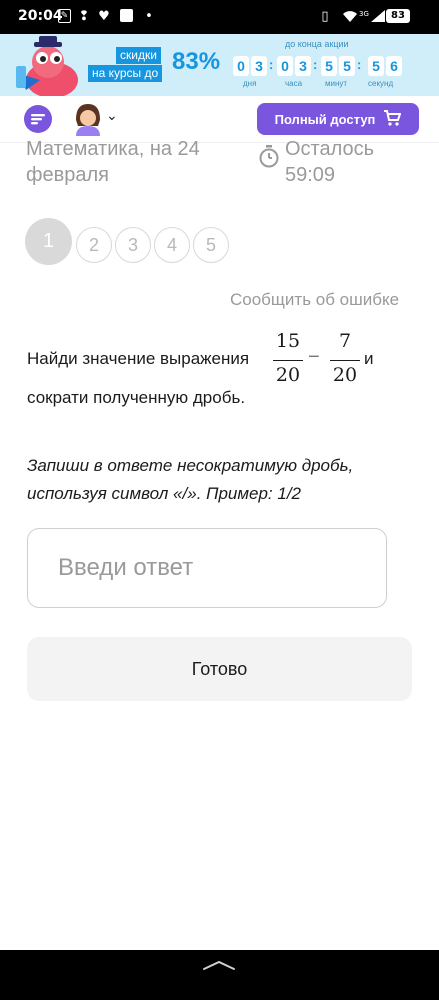 The width and height of the screenshot is (439, 1000). I want to click on promo-percent: 83%, so click(196, 61).